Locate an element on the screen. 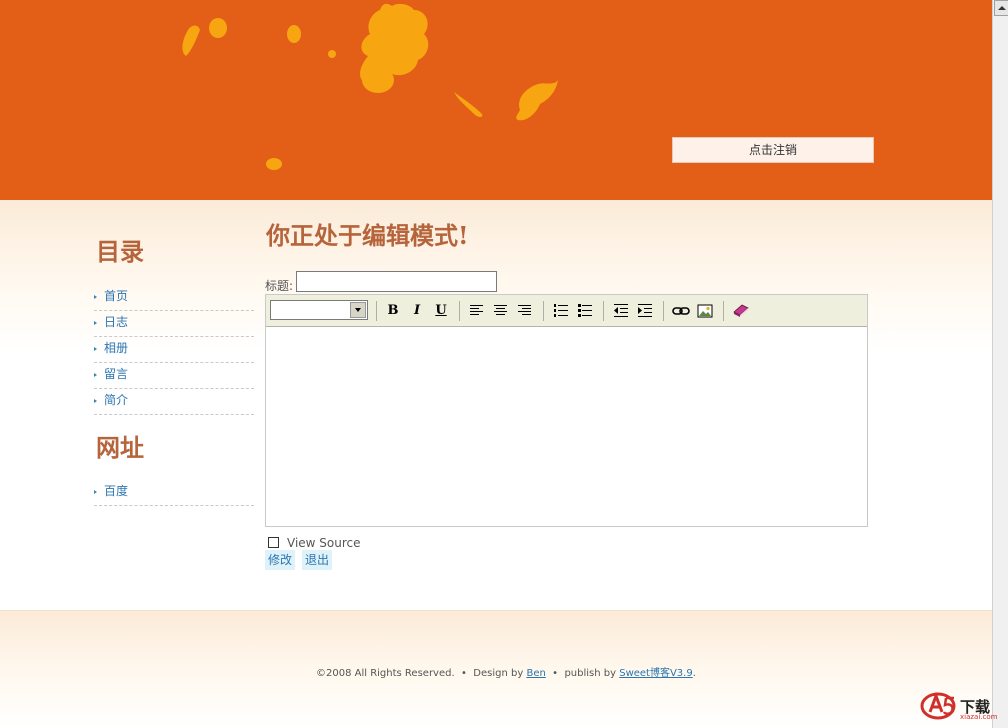 This screenshot has height=728, width=1008. link-icon is located at coordinates (681, 311).